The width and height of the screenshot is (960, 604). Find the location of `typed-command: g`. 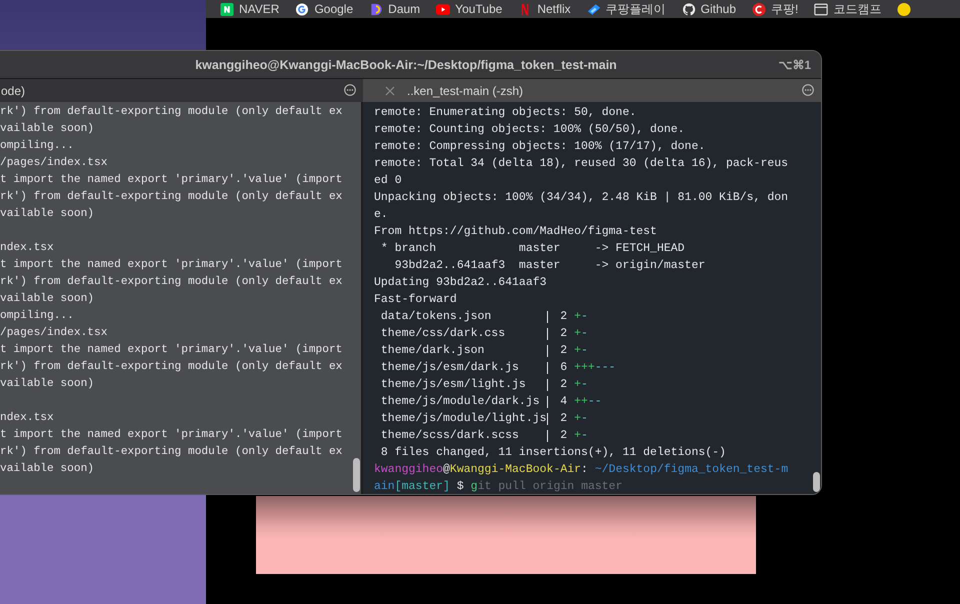

typed-command: g is located at coordinates (474, 486).